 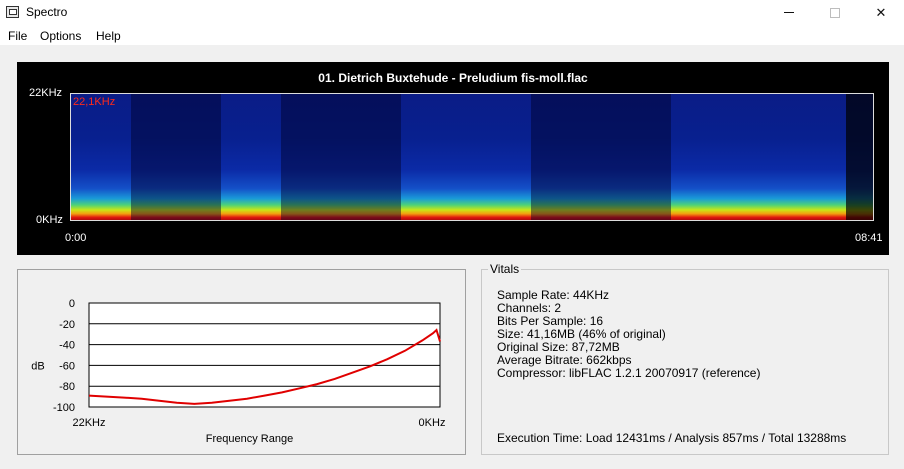 I want to click on minimize-icon, so click(x=789, y=12).